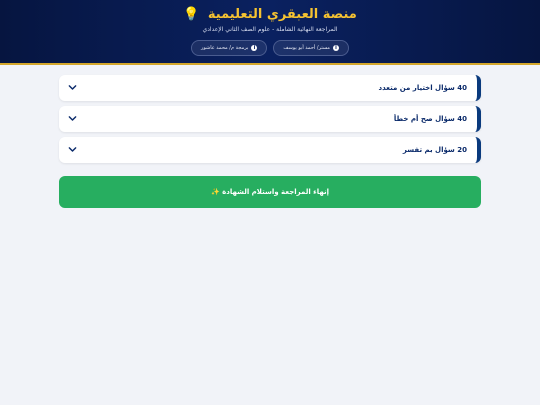 This screenshot has width=540, height=405. I want to click on brand-title-text: منصة العبقري التعليمية, so click(282, 14).